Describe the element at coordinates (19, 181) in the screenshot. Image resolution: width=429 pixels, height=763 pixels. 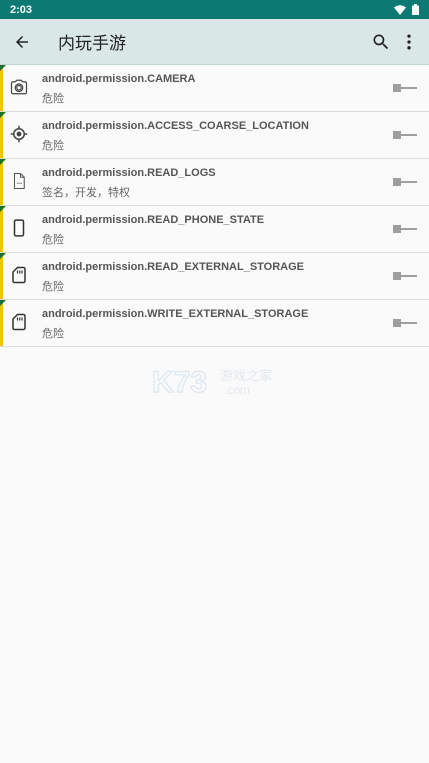
I see `log-file-icon` at that location.